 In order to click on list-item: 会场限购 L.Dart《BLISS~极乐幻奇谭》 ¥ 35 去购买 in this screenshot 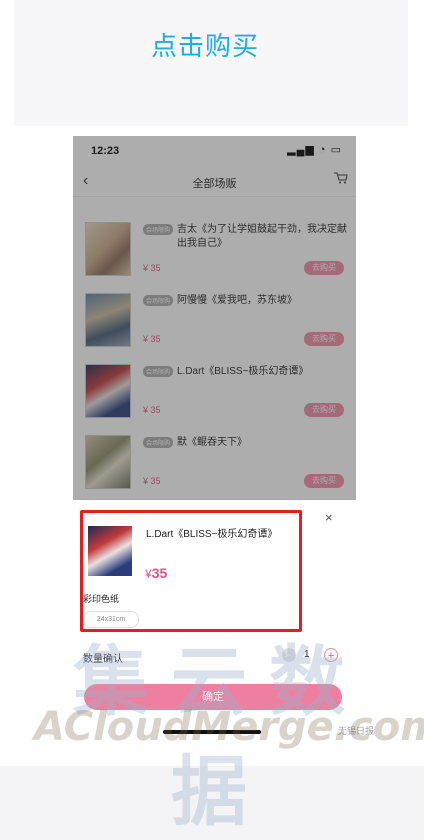, I will do `click(214, 396)`.